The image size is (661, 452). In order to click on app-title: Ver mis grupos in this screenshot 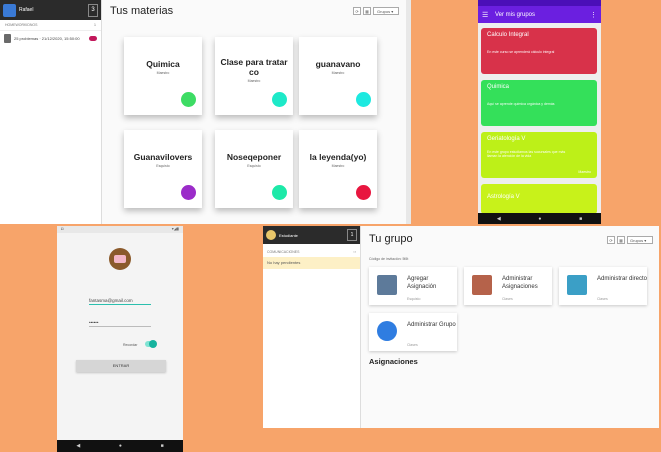, I will do `click(515, 14)`.